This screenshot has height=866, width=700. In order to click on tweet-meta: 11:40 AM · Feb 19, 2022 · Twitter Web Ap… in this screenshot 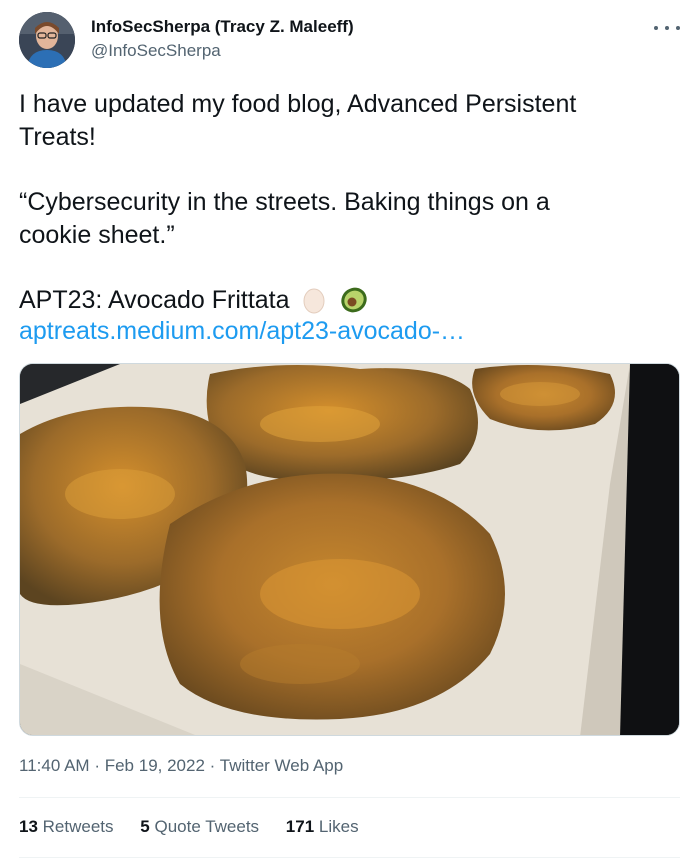, I will do `click(181, 766)`.